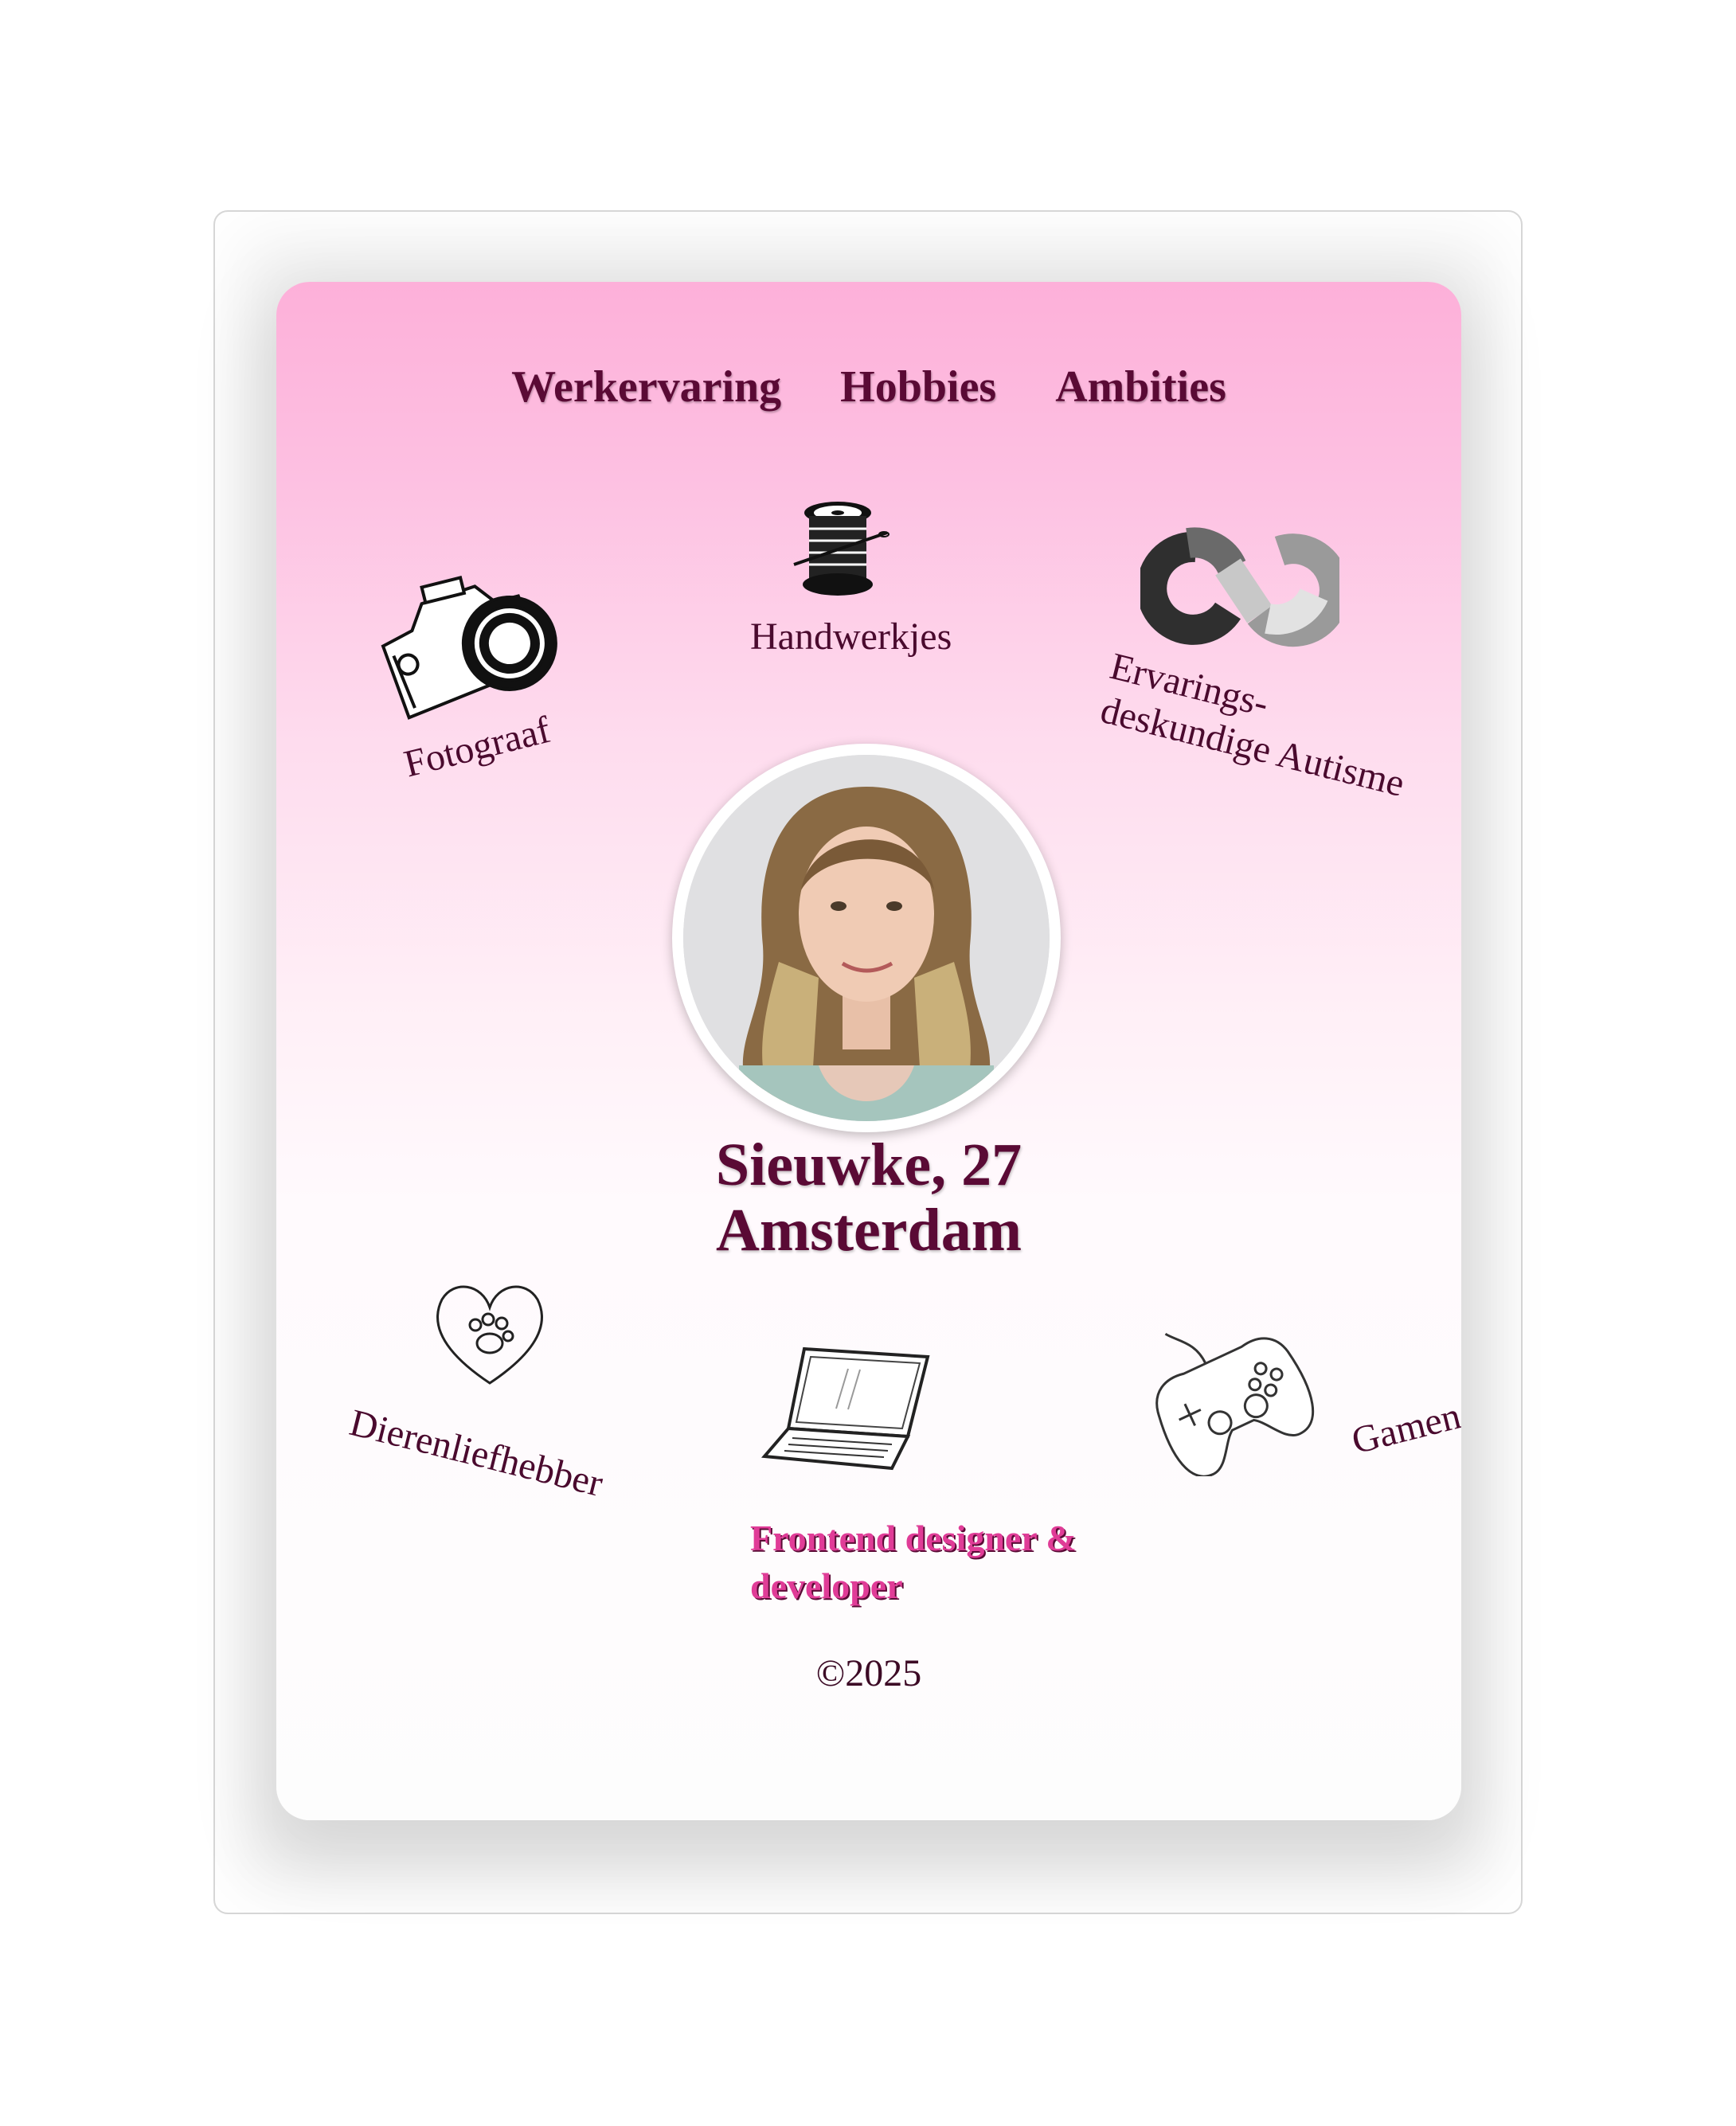  I want to click on autism-infinity-icon, so click(1240, 587).